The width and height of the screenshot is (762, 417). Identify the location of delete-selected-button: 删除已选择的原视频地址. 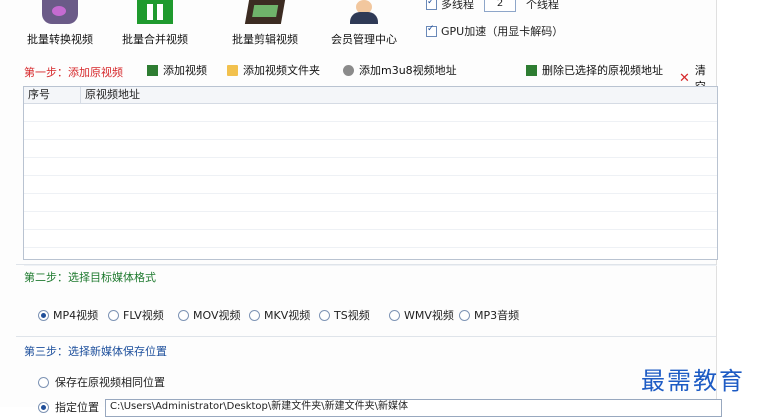
(594, 70).